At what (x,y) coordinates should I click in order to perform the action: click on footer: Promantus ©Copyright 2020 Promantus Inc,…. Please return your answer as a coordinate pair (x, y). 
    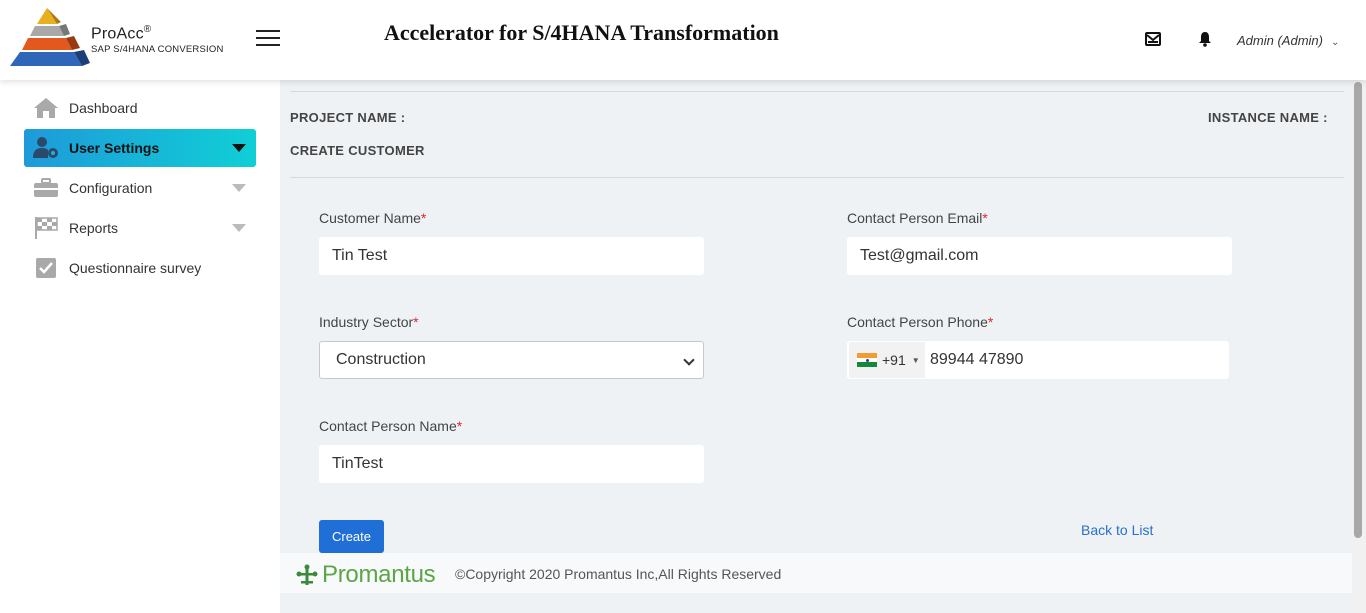
    Looking at the image, I should click on (816, 573).